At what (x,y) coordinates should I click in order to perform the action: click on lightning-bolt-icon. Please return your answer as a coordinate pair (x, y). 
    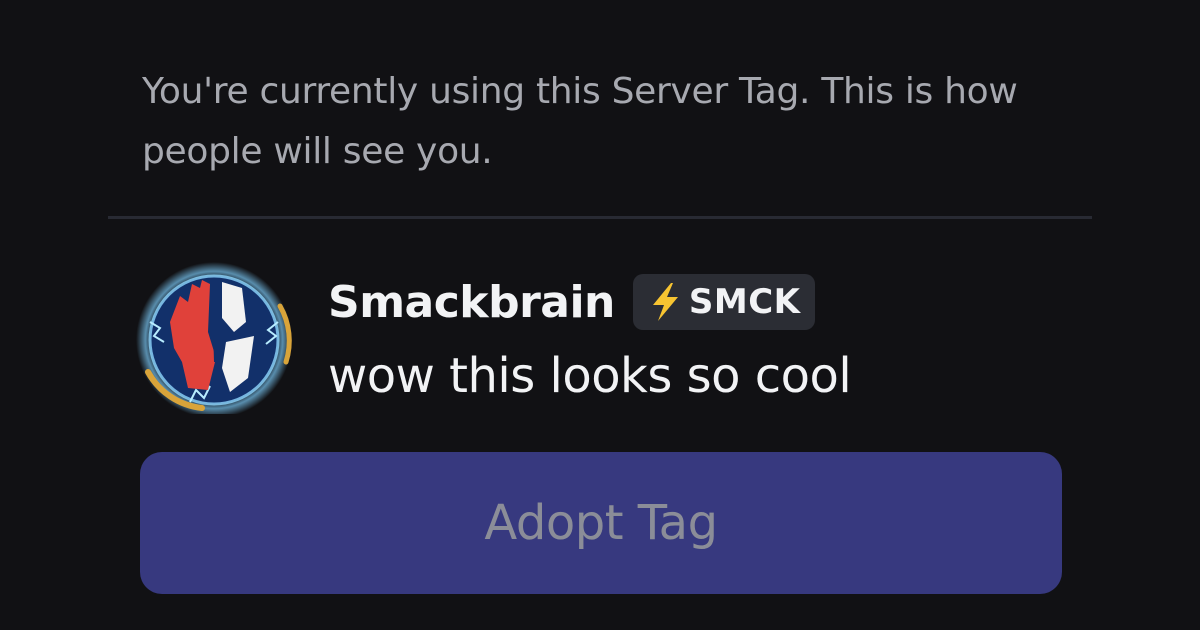
    Looking at the image, I should click on (665, 302).